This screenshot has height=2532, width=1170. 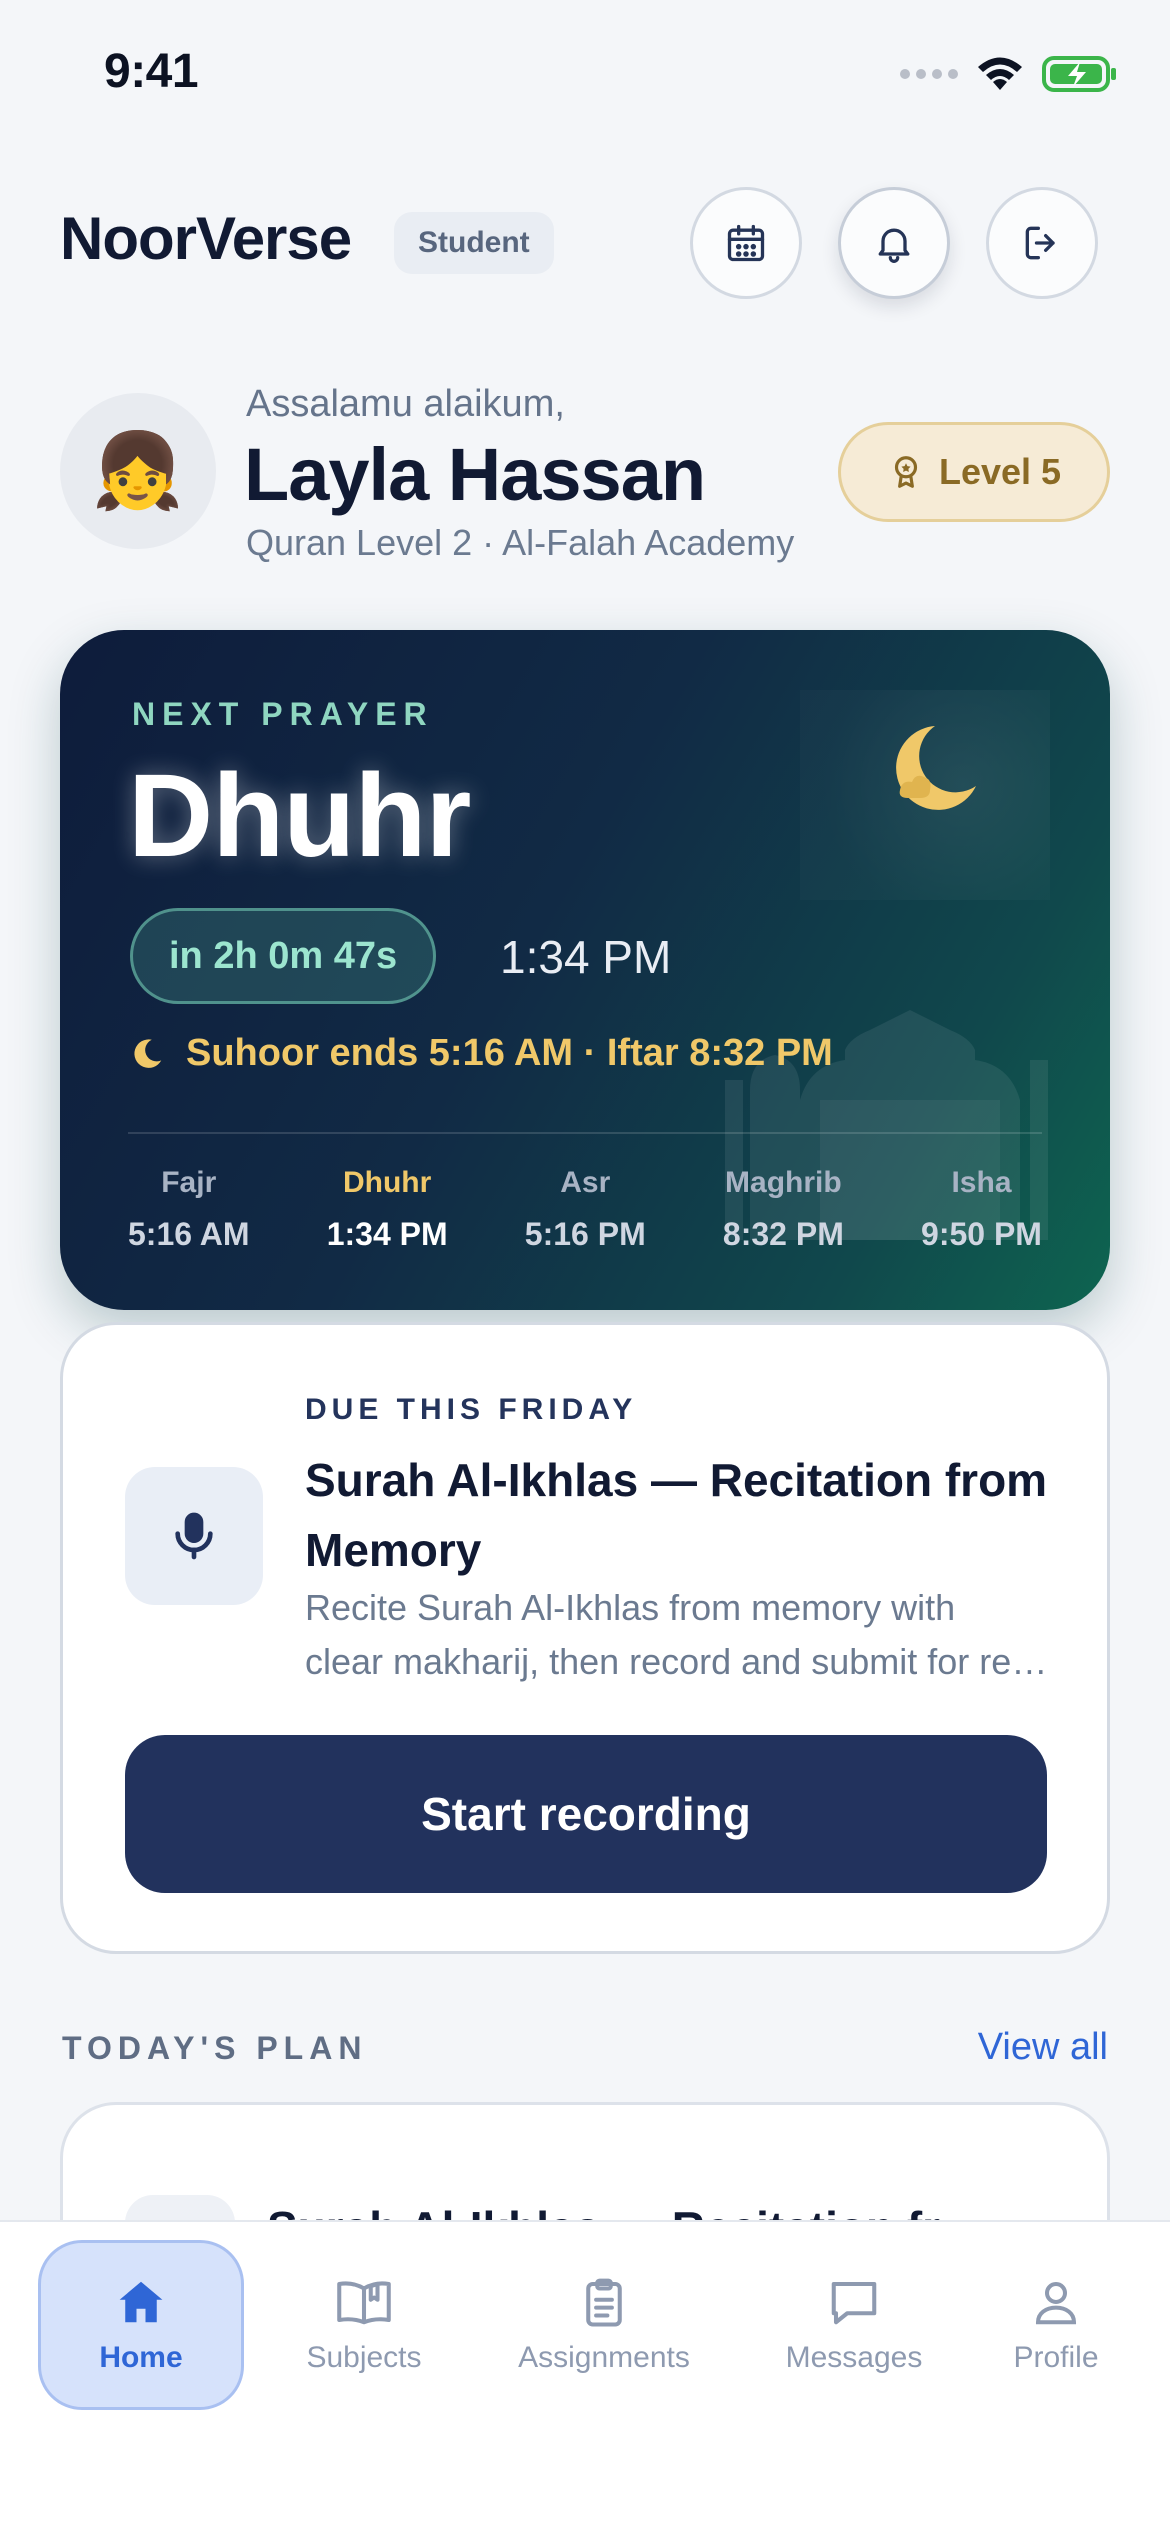 I want to click on book-open-icon, so click(x=364, y=2303).